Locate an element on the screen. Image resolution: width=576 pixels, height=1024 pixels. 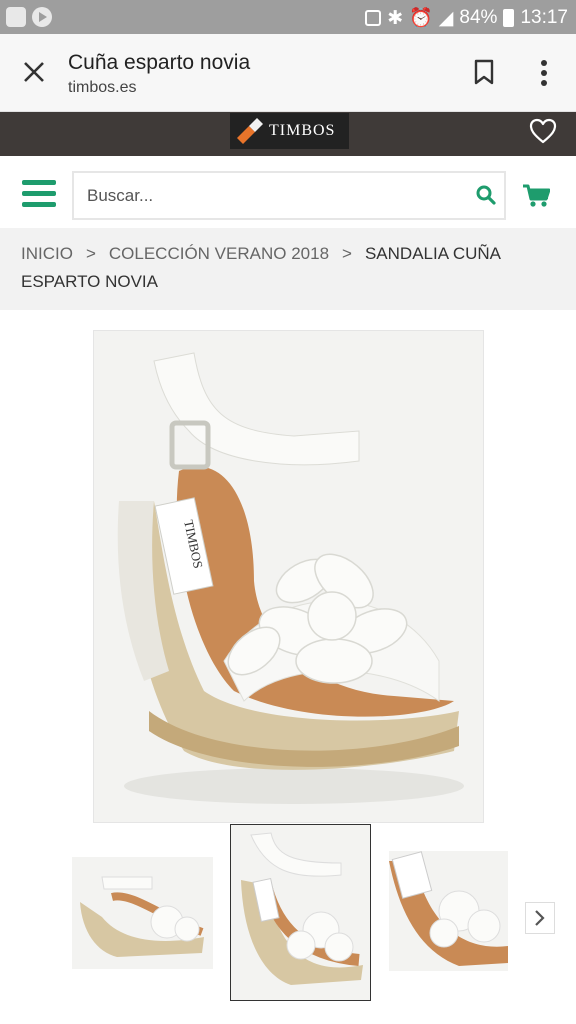
next-thumbnail-button is located at coordinates (540, 918).